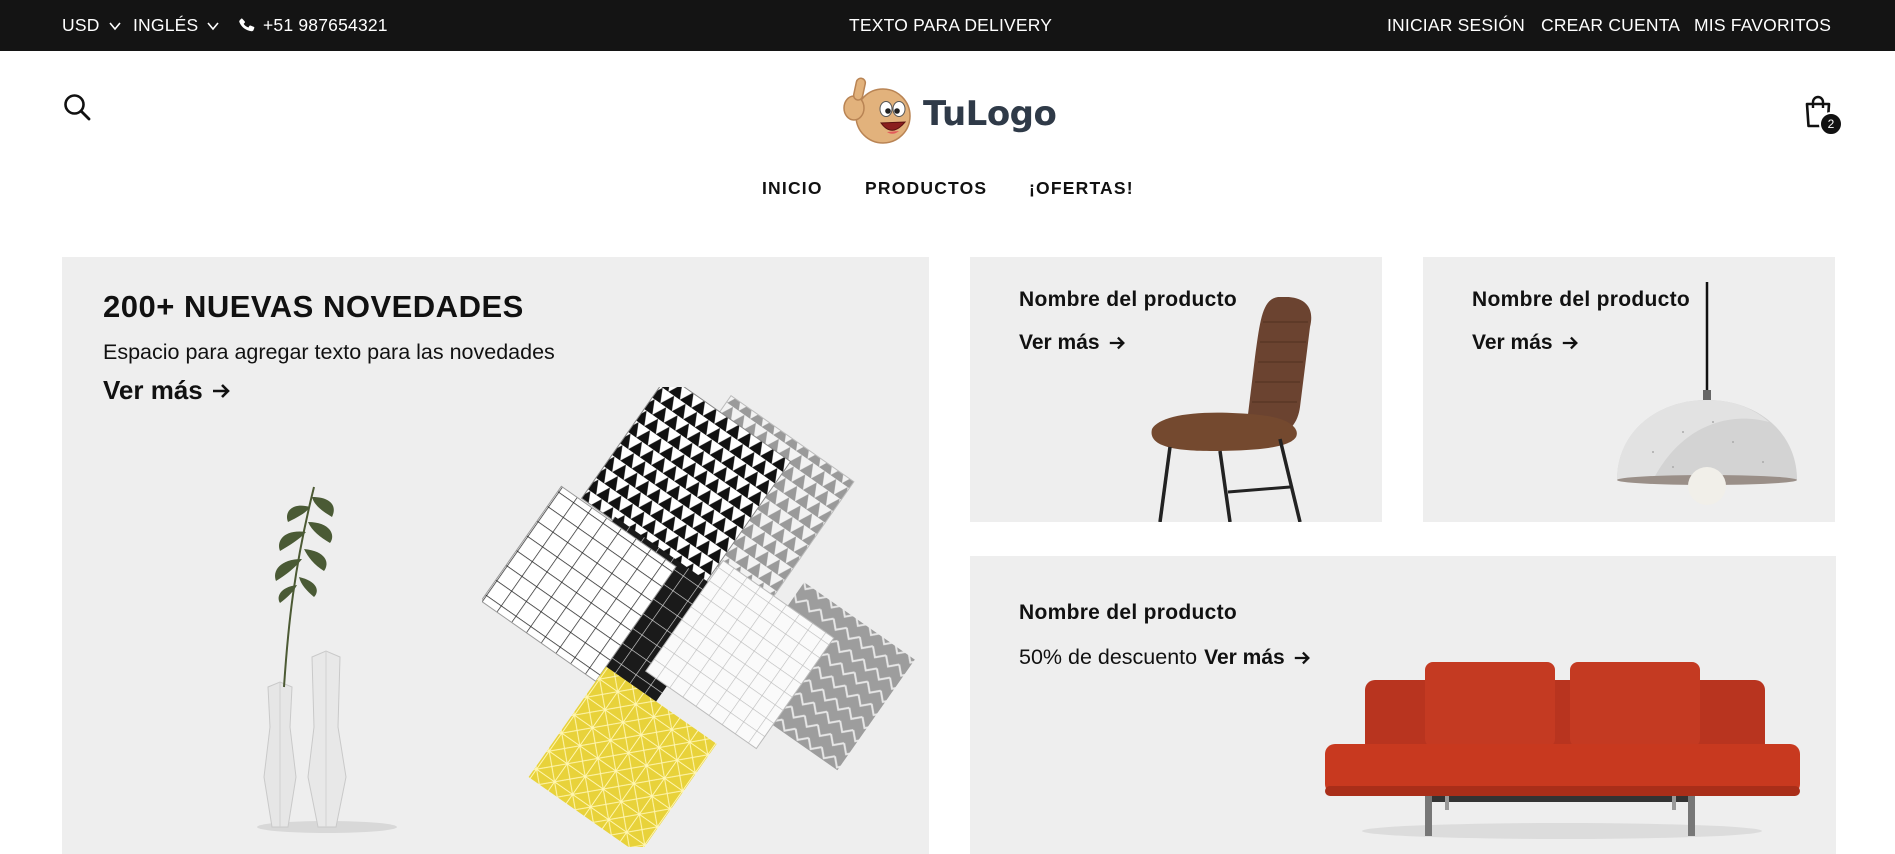 Image resolution: width=1895 pixels, height=854 pixels. Describe the element at coordinates (926, 188) in the screenshot. I see `nav-item-productos: PRODUCTOS` at that location.